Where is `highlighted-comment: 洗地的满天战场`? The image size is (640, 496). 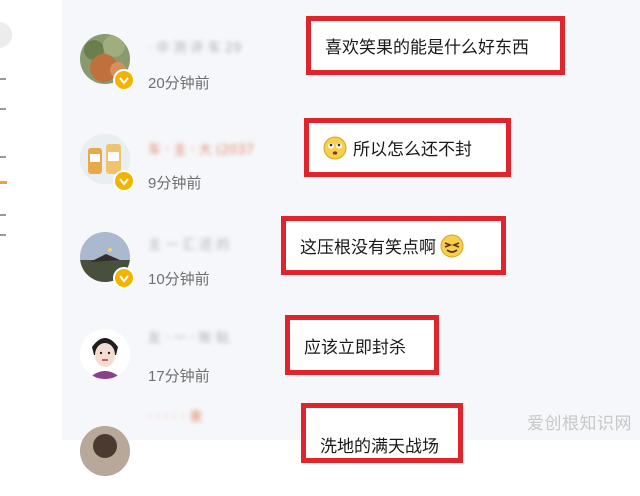 highlighted-comment: 洗地的满天战场 is located at coordinates (382, 433).